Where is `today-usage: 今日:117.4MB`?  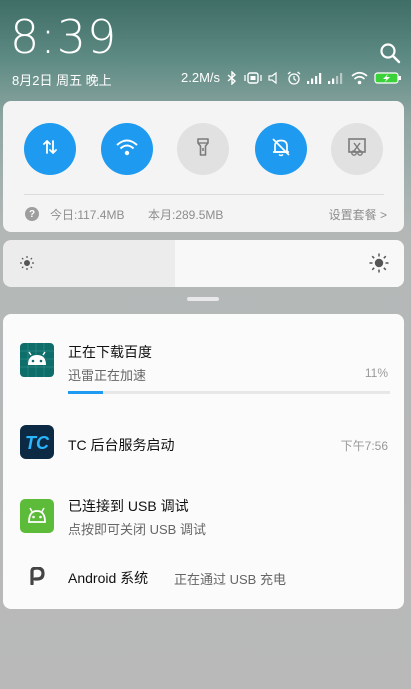
today-usage: 今日:117.4MB is located at coordinates (87, 215).